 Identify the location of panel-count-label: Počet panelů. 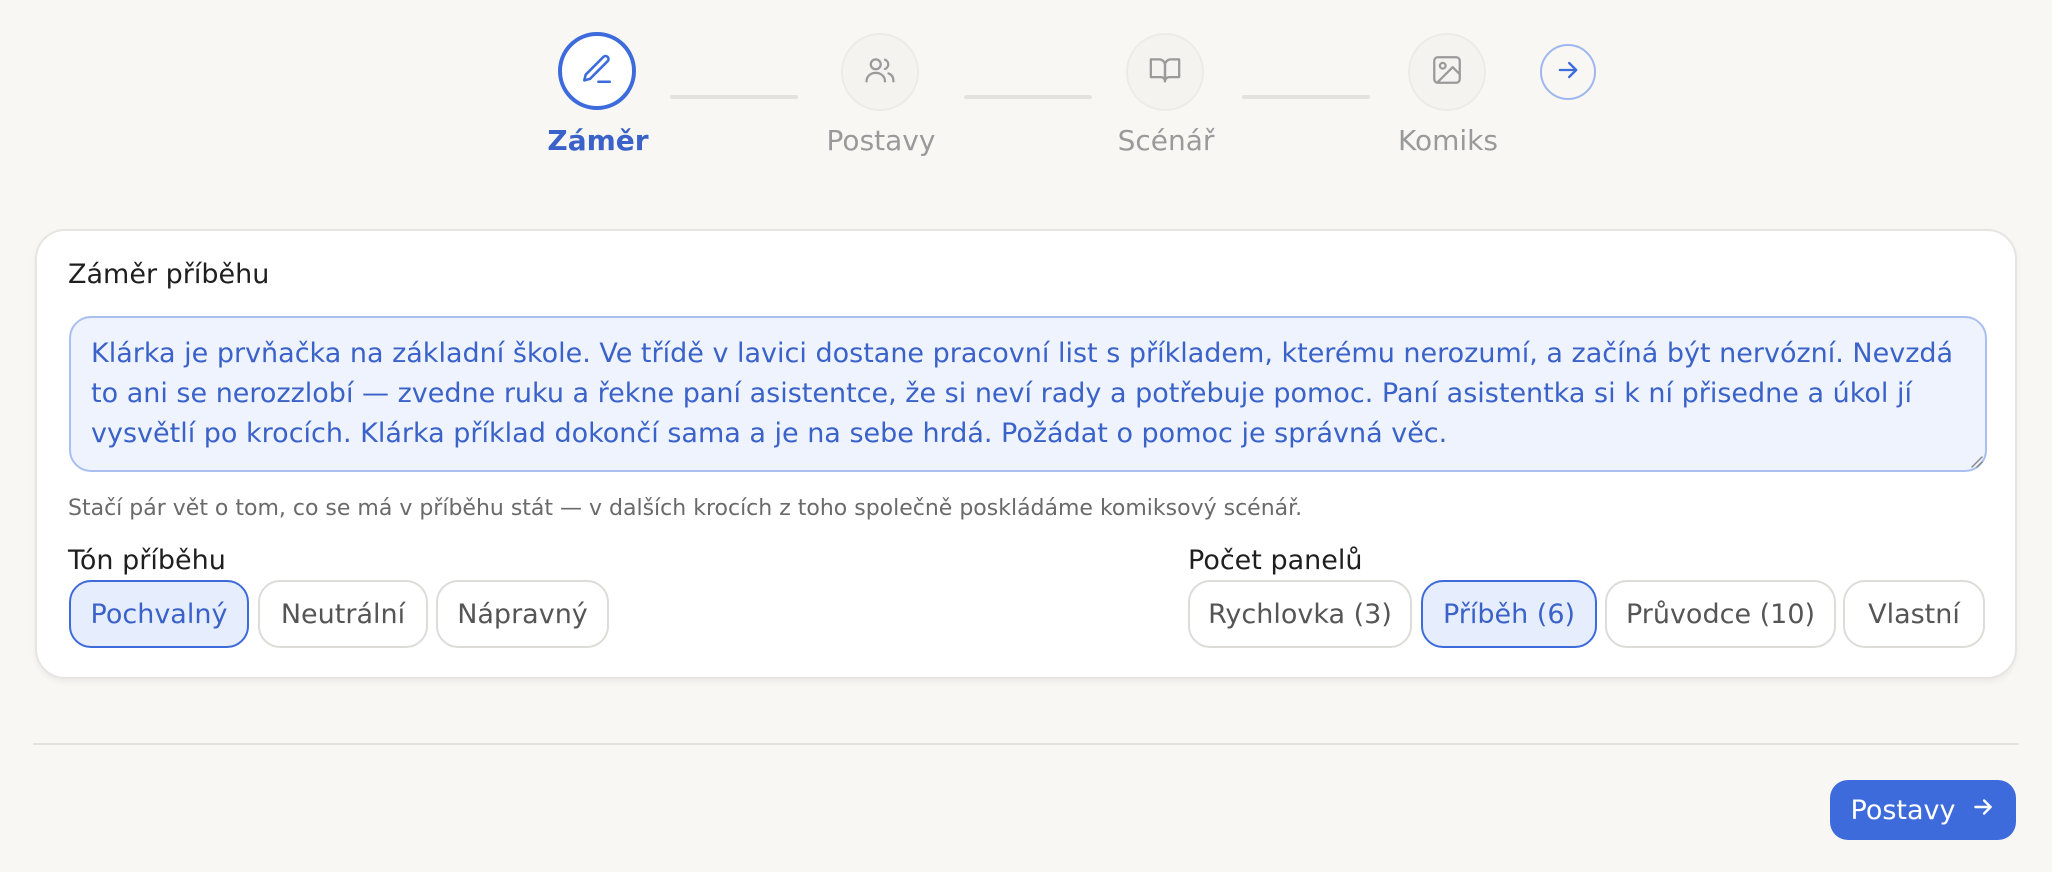
(1275, 560).